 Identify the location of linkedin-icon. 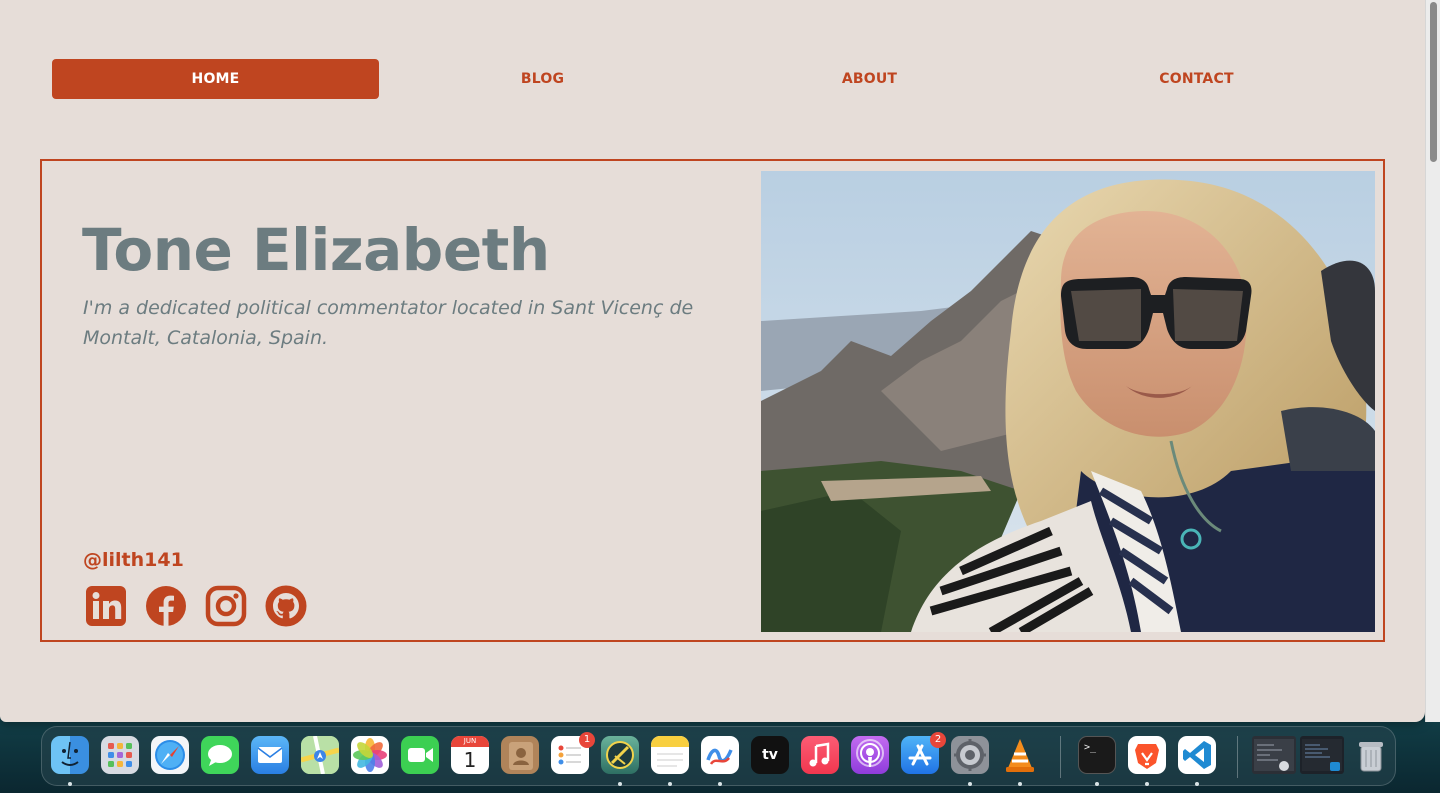
(106, 606).